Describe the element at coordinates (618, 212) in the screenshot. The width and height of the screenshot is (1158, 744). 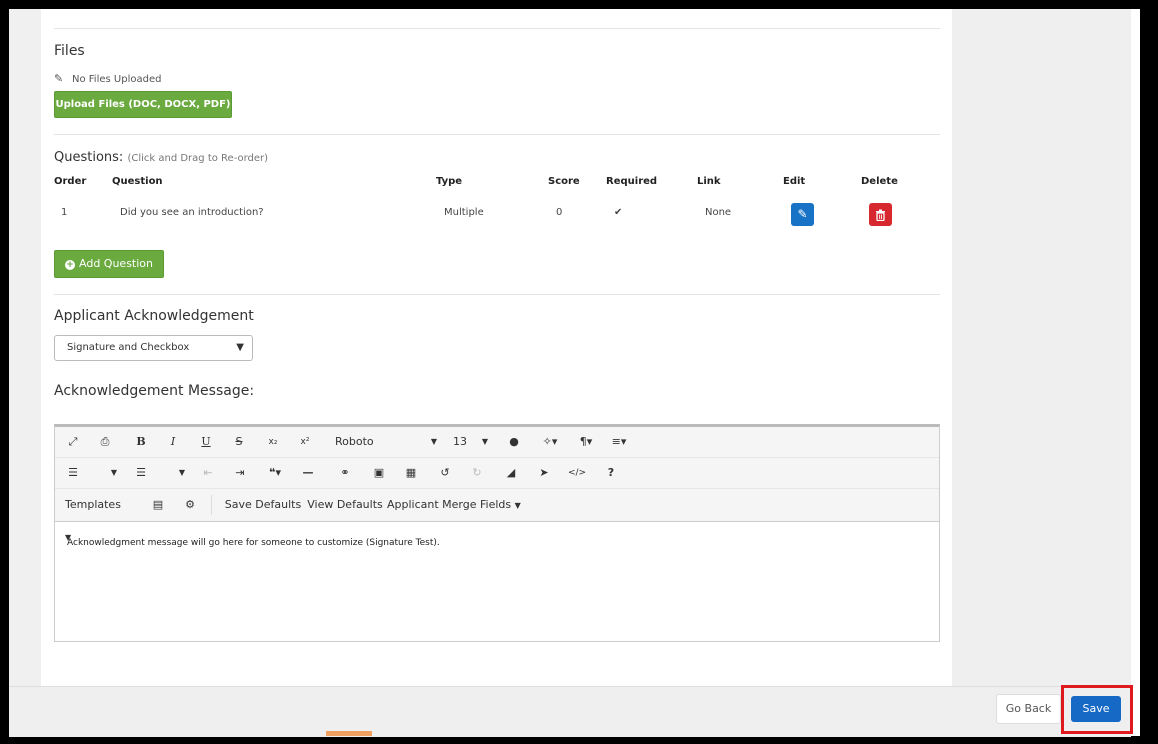
I see `required-check-icon: ✔` at that location.